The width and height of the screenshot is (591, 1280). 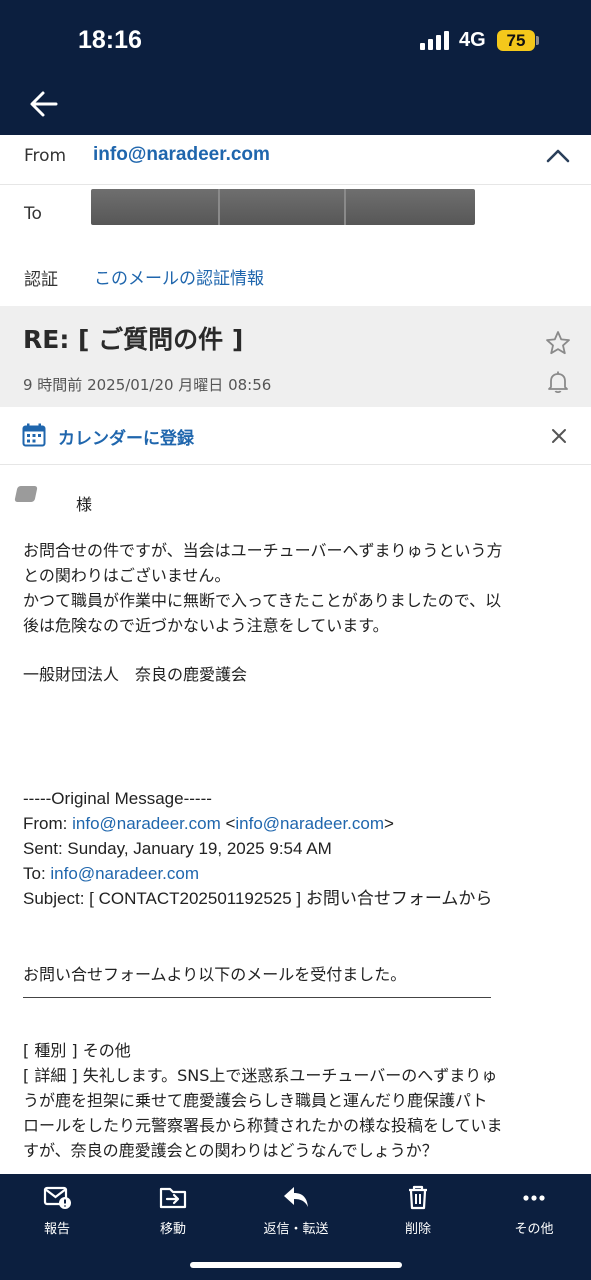 What do you see at coordinates (295, 40) in the screenshot?
I see `status-bar: 18:16 4G 75` at bounding box center [295, 40].